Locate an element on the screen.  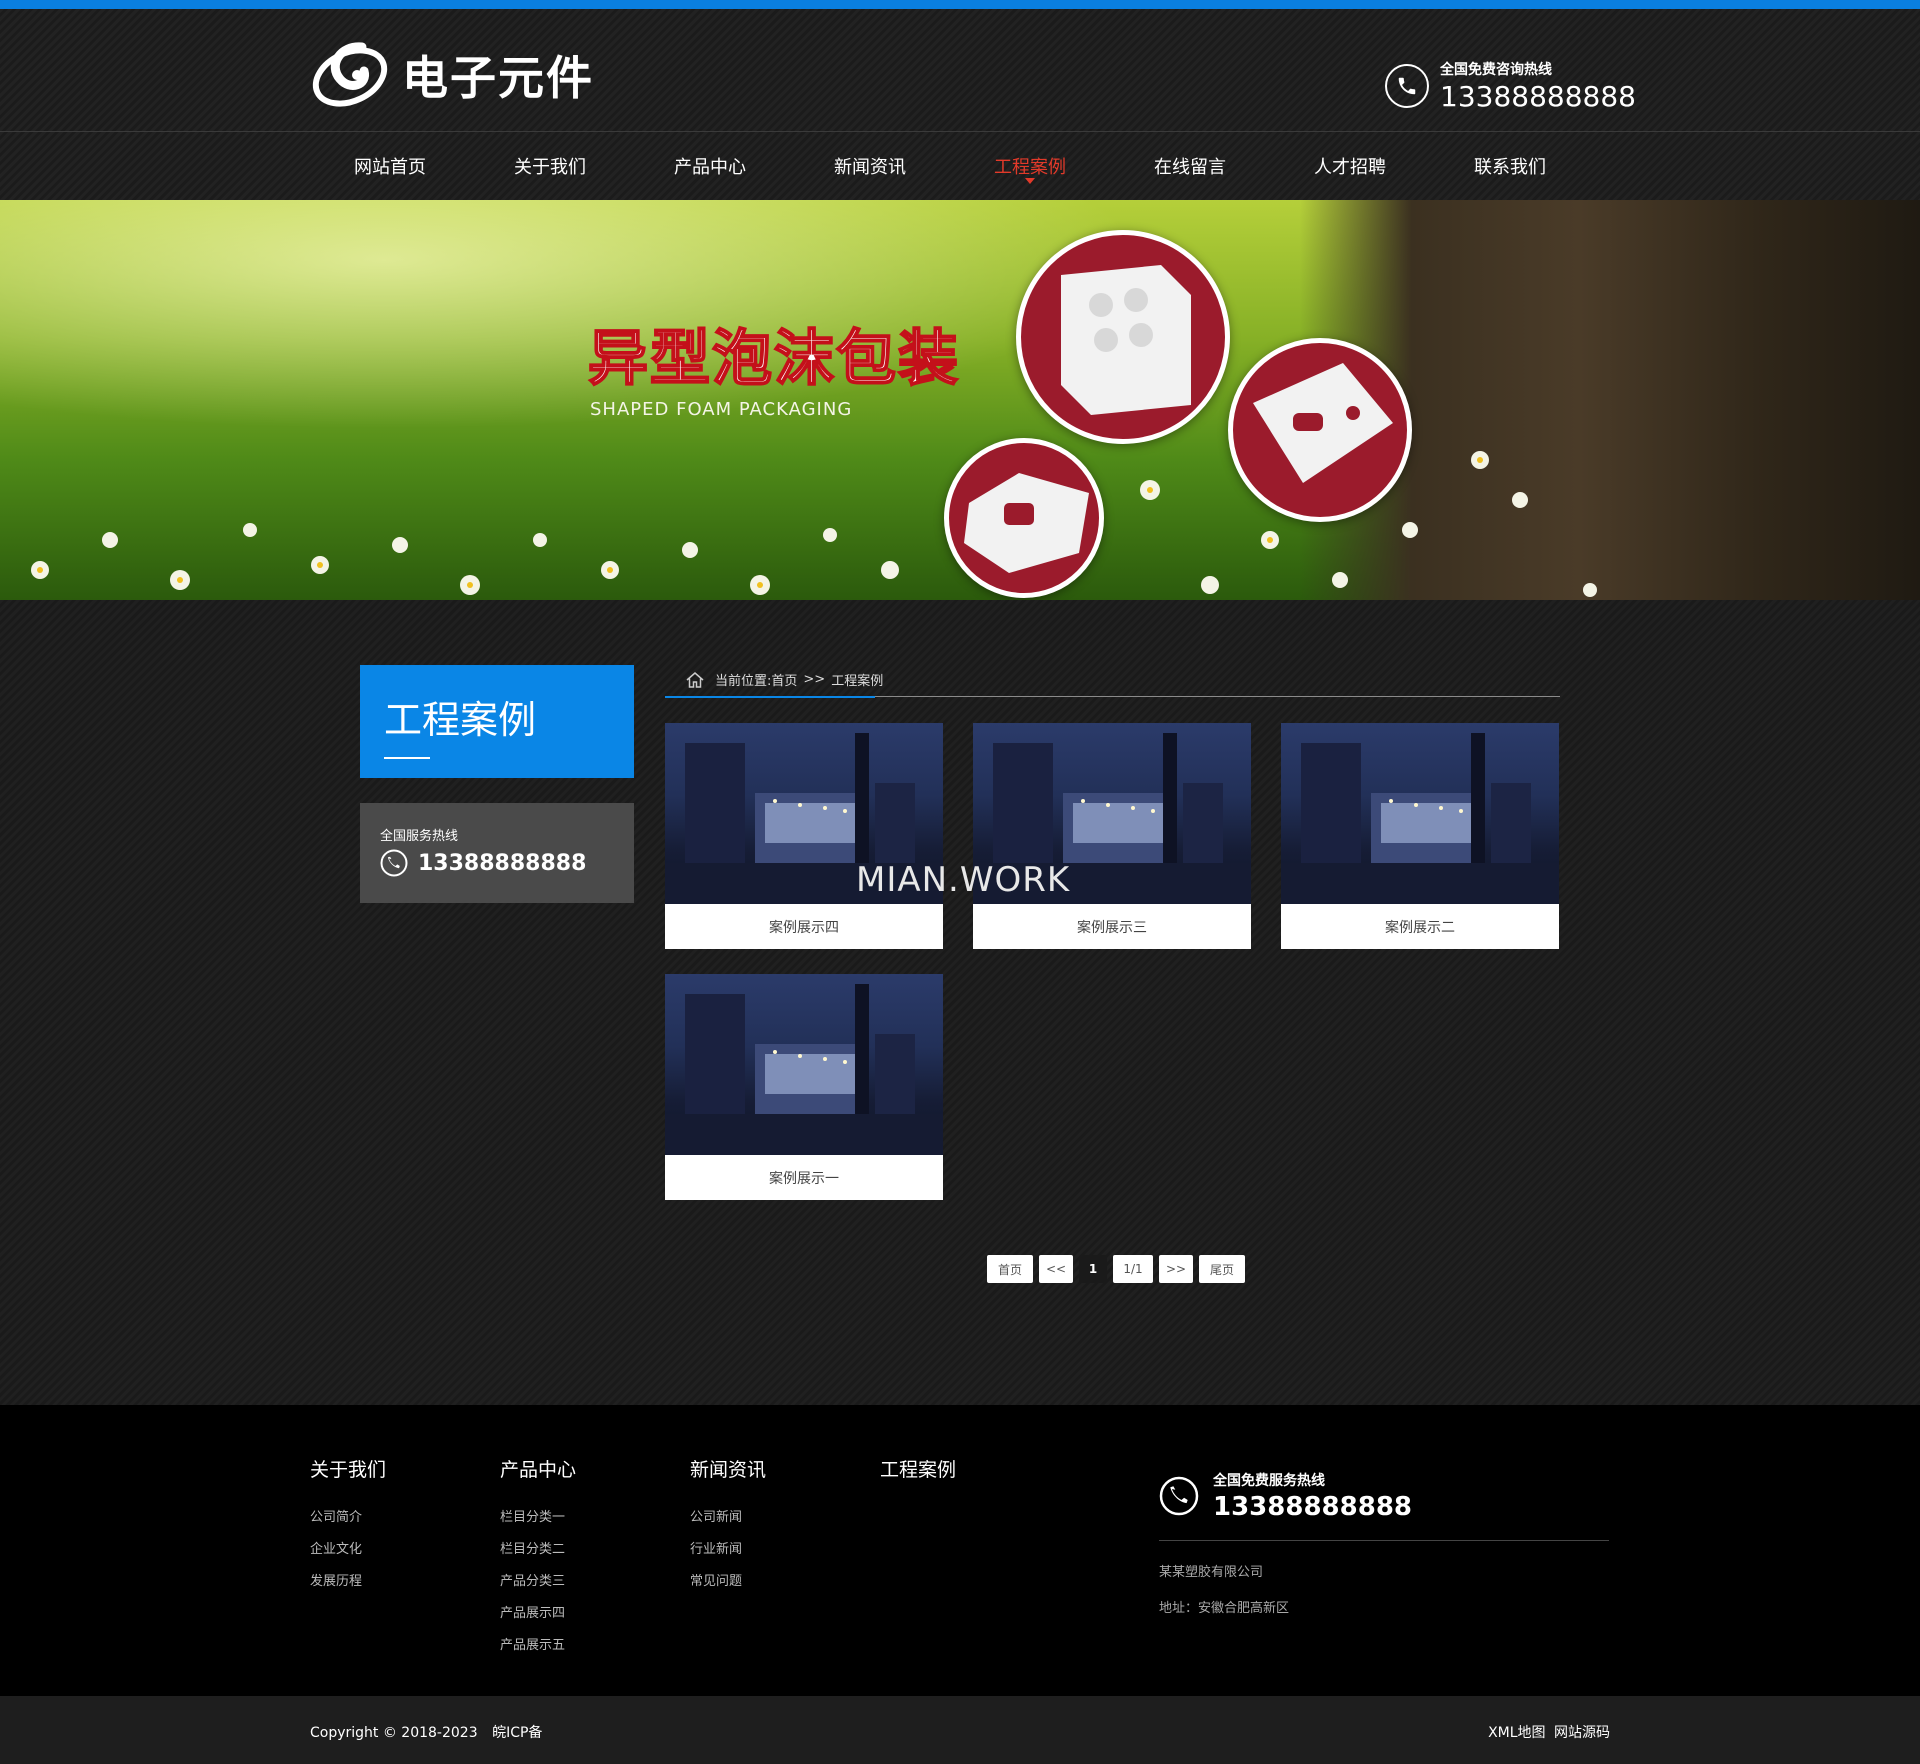
sidebar-title-underline is located at coordinates (407, 758).